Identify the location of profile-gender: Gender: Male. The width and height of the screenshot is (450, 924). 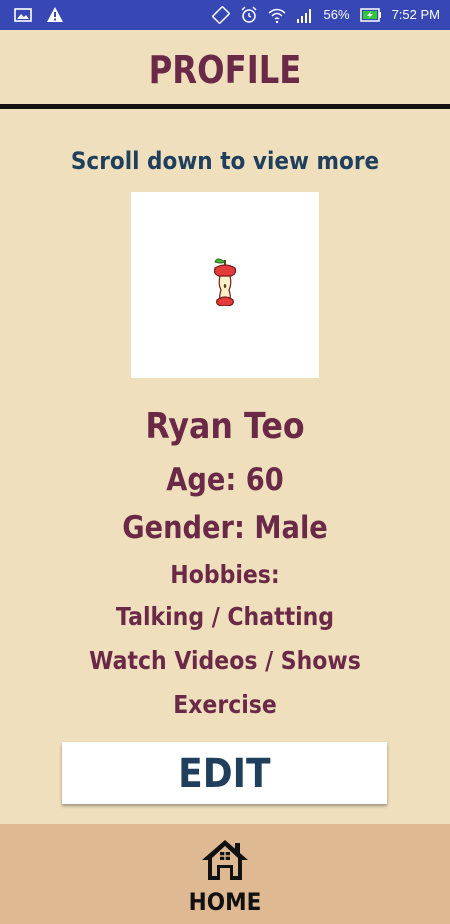
(225, 528).